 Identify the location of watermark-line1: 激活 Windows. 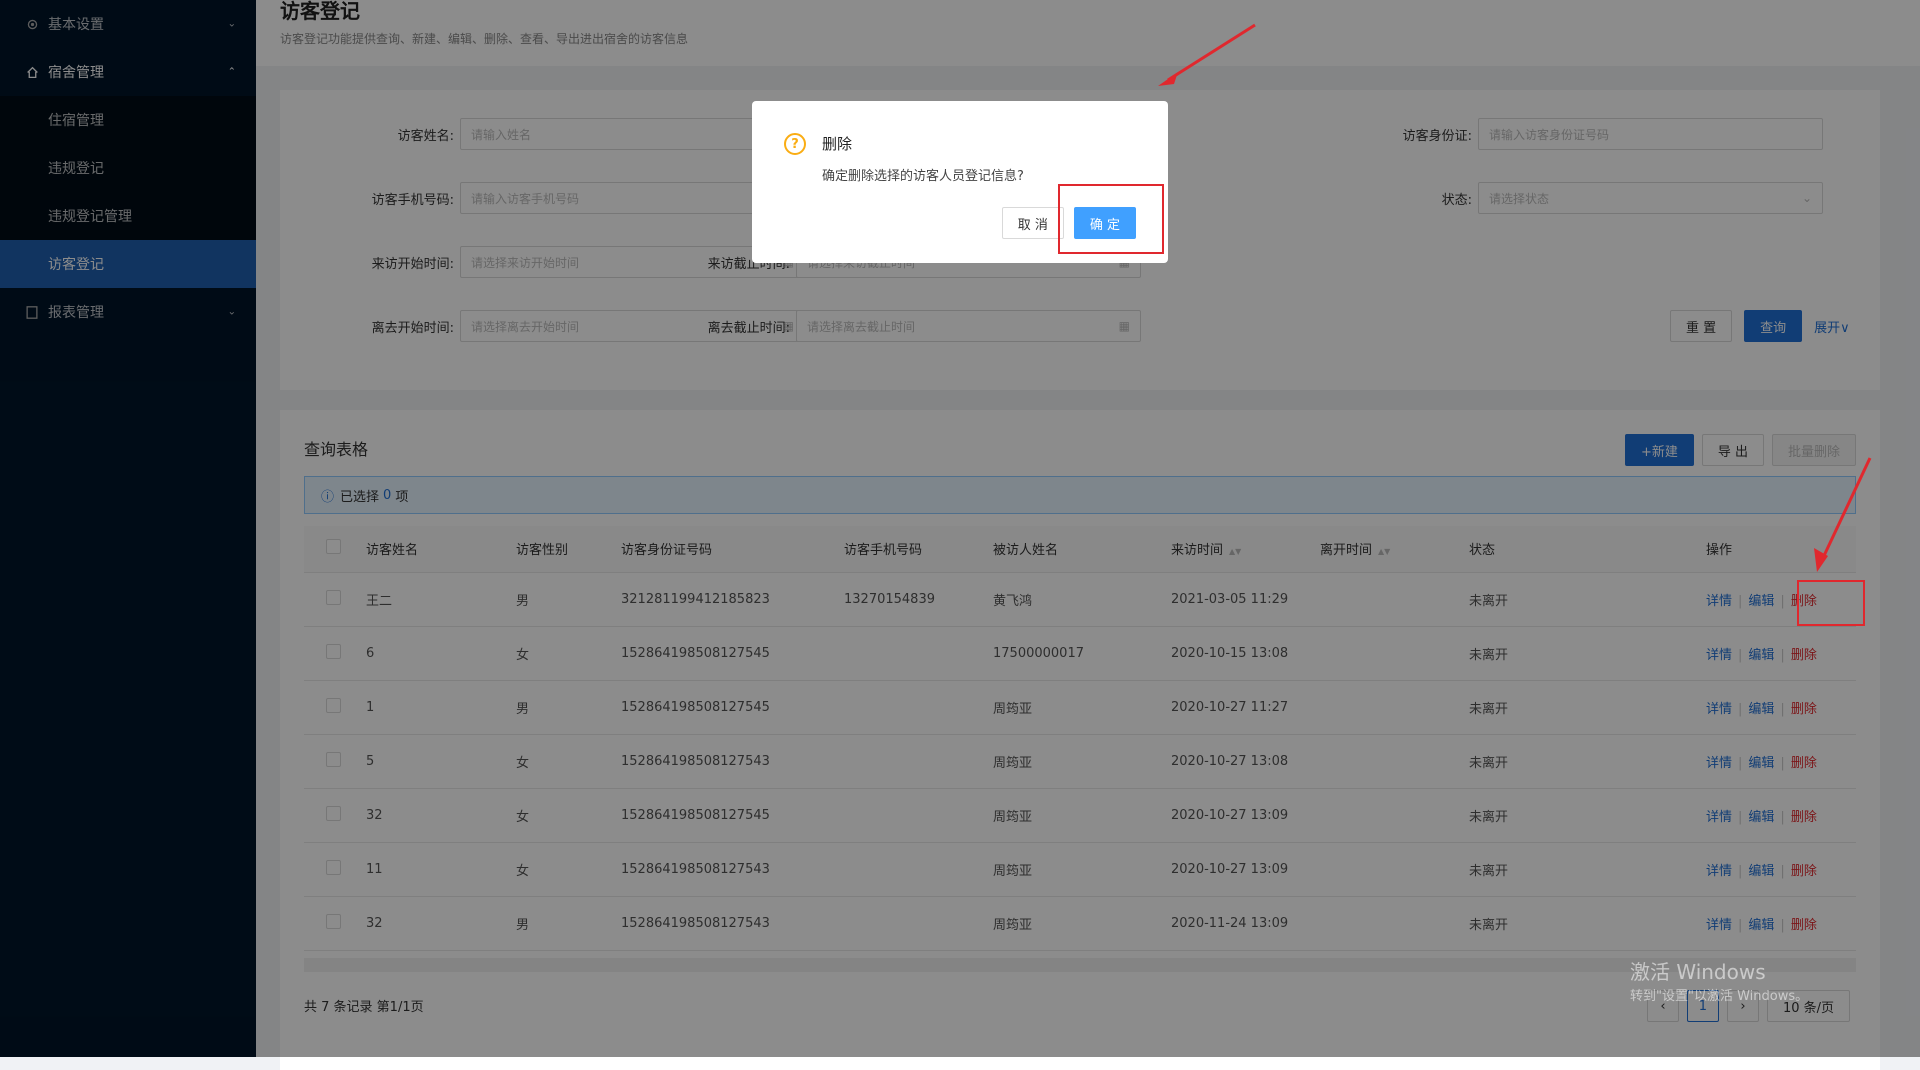
(1698, 972).